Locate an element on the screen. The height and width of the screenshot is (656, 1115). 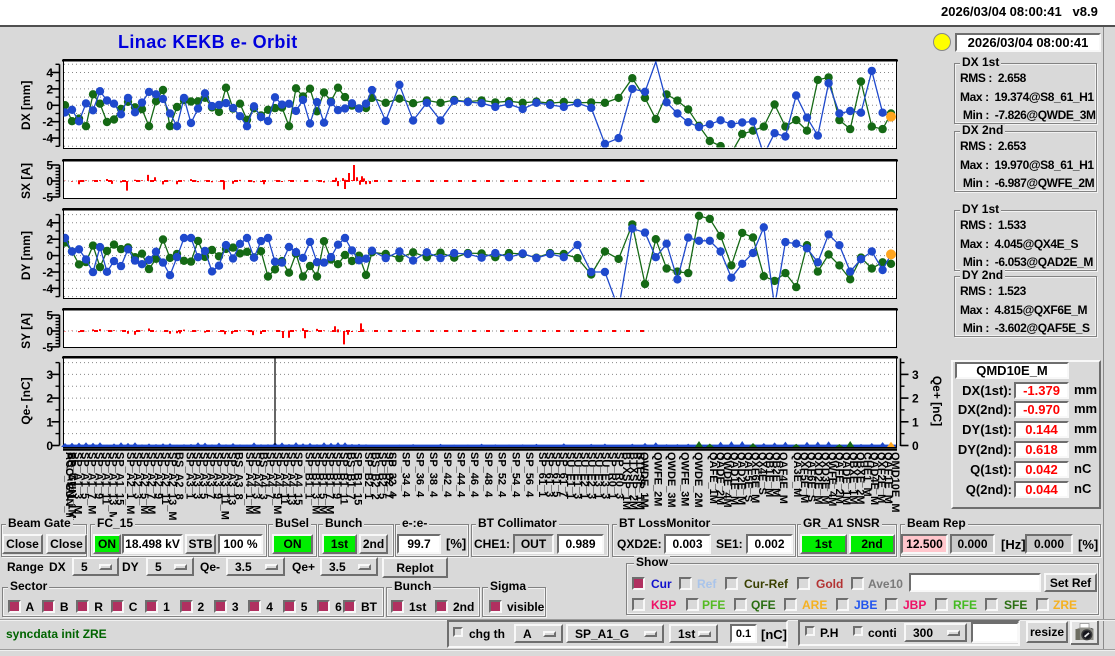
svg-text: SP_56_4 is located at coordinates (529, 475).